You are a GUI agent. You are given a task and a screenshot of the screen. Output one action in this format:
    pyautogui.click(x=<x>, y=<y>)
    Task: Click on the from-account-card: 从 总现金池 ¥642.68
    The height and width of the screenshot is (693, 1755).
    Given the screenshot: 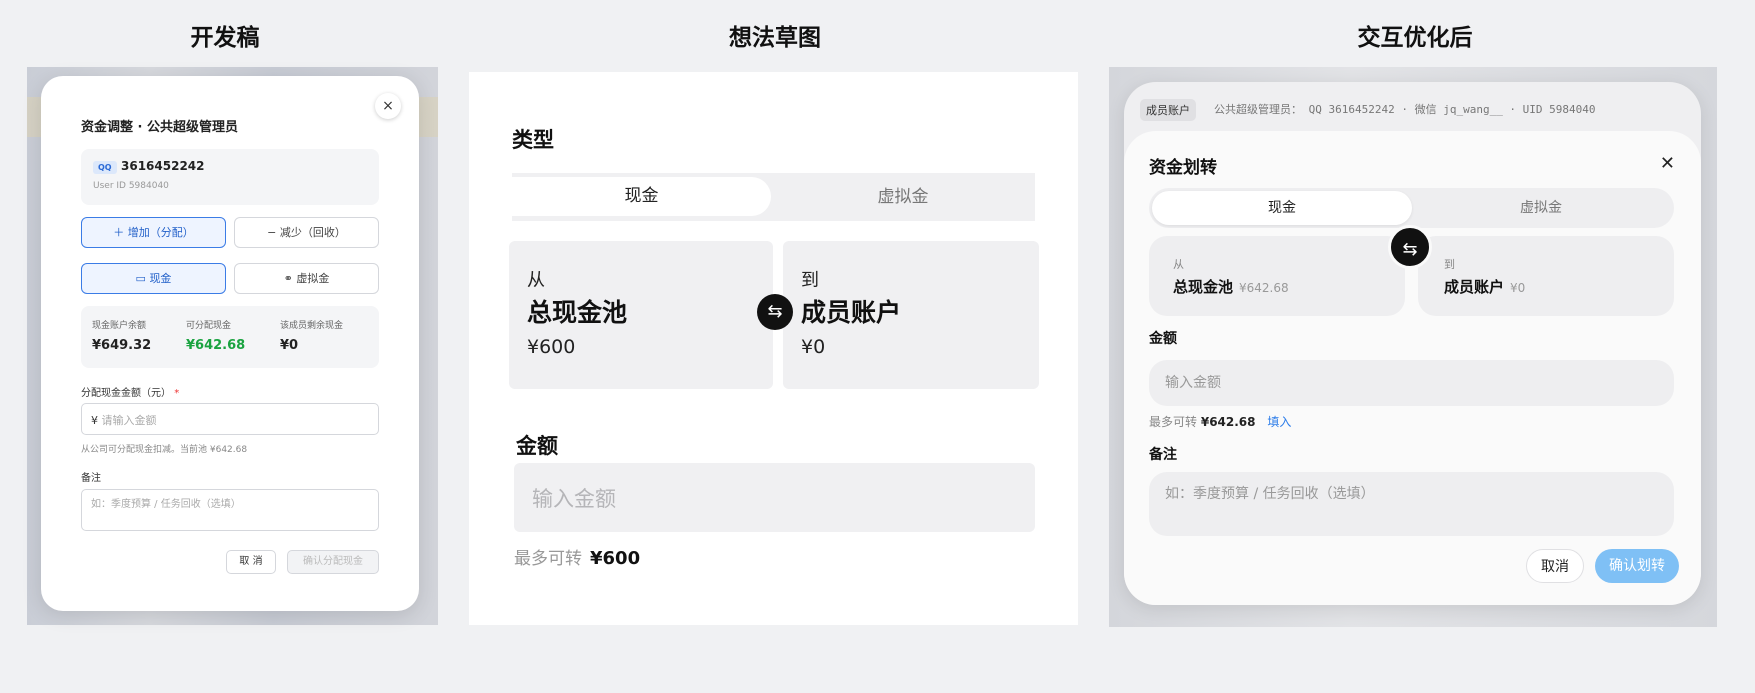 What is the action you would take?
    pyautogui.click(x=1277, y=276)
    